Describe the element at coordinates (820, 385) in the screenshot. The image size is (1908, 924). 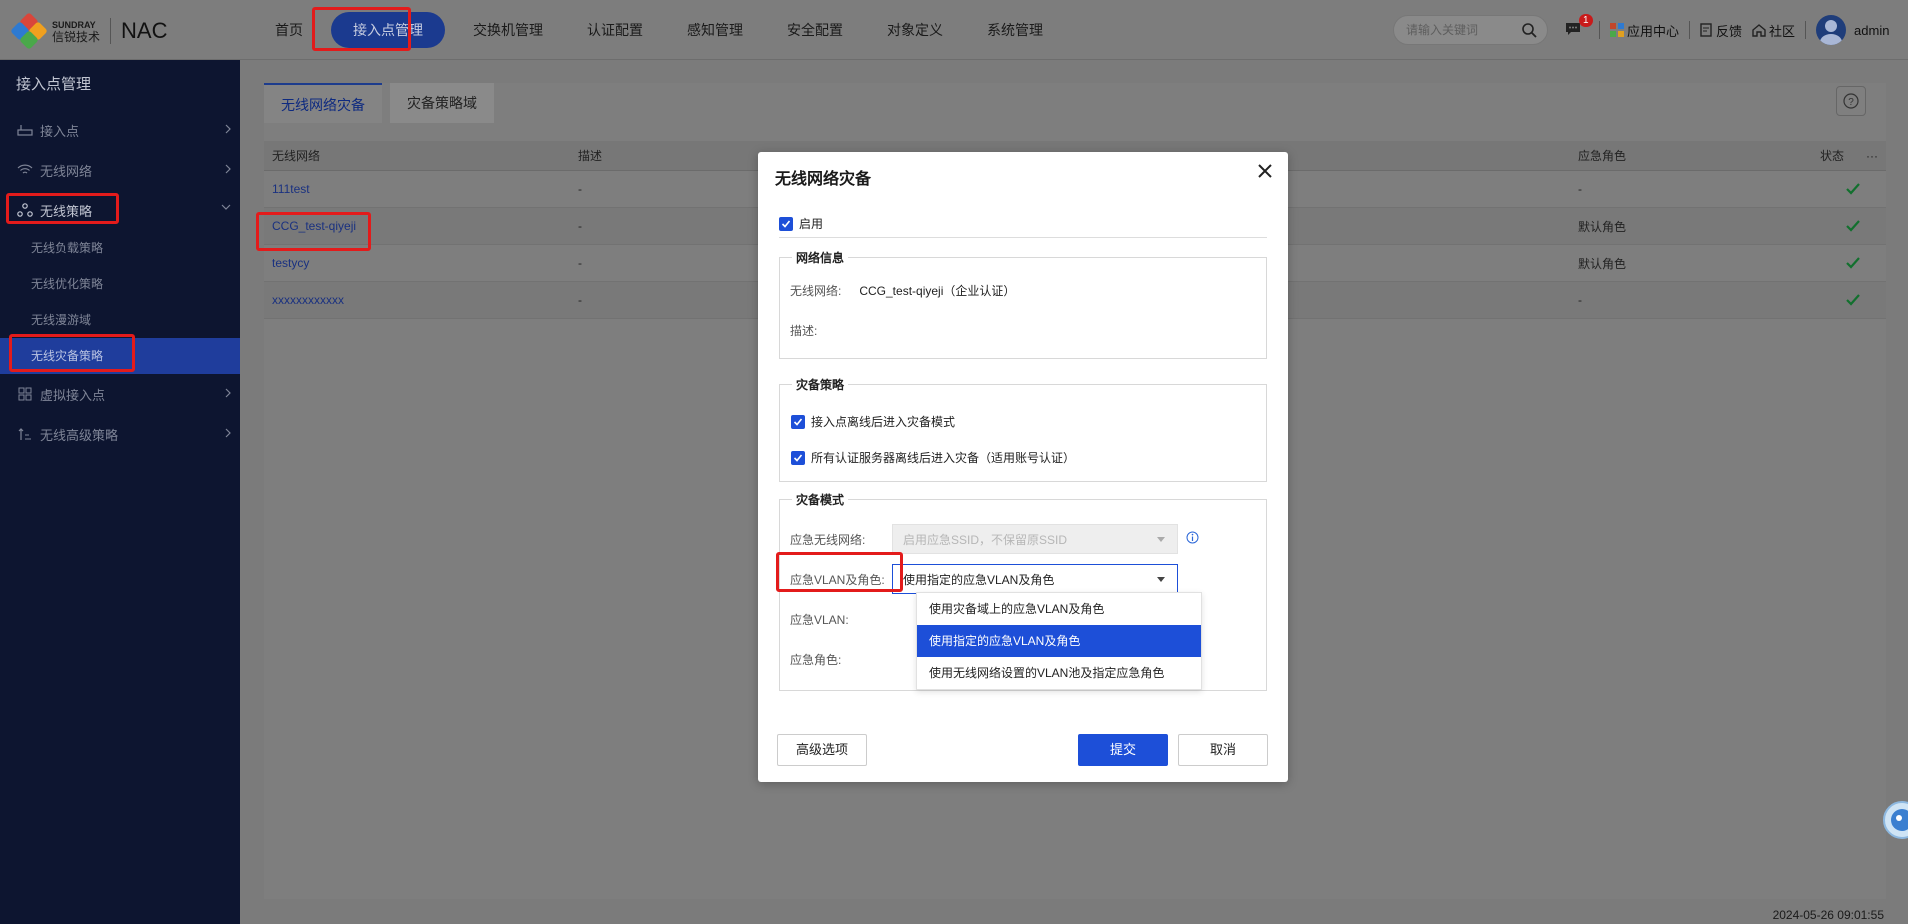
I see `group-legend: 灾备策略` at that location.